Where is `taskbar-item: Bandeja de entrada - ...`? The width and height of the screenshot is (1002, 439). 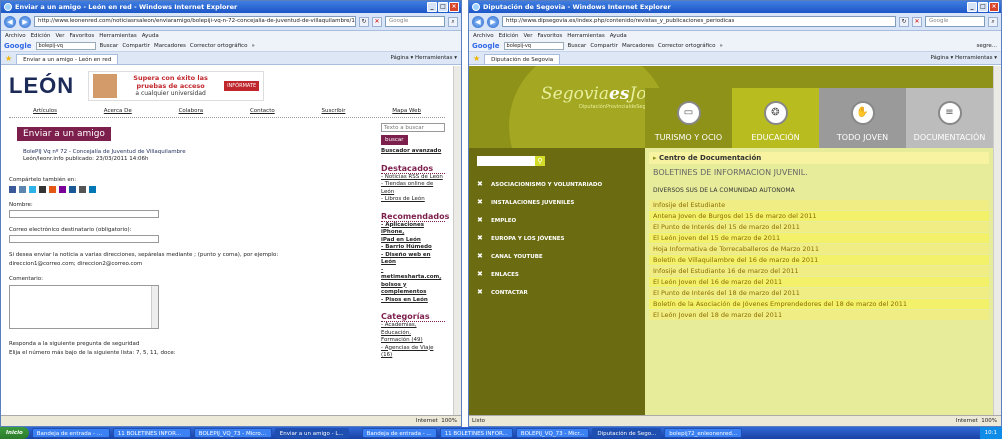
taskbar-item: Bandeja de entrada - ... is located at coordinates (399, 433).